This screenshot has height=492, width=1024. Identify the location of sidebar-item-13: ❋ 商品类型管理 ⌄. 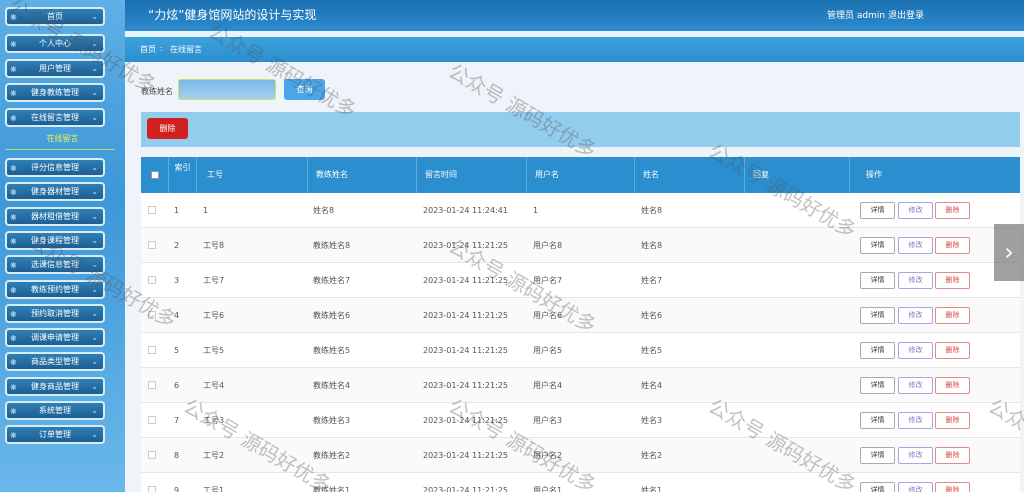
(55, 362).